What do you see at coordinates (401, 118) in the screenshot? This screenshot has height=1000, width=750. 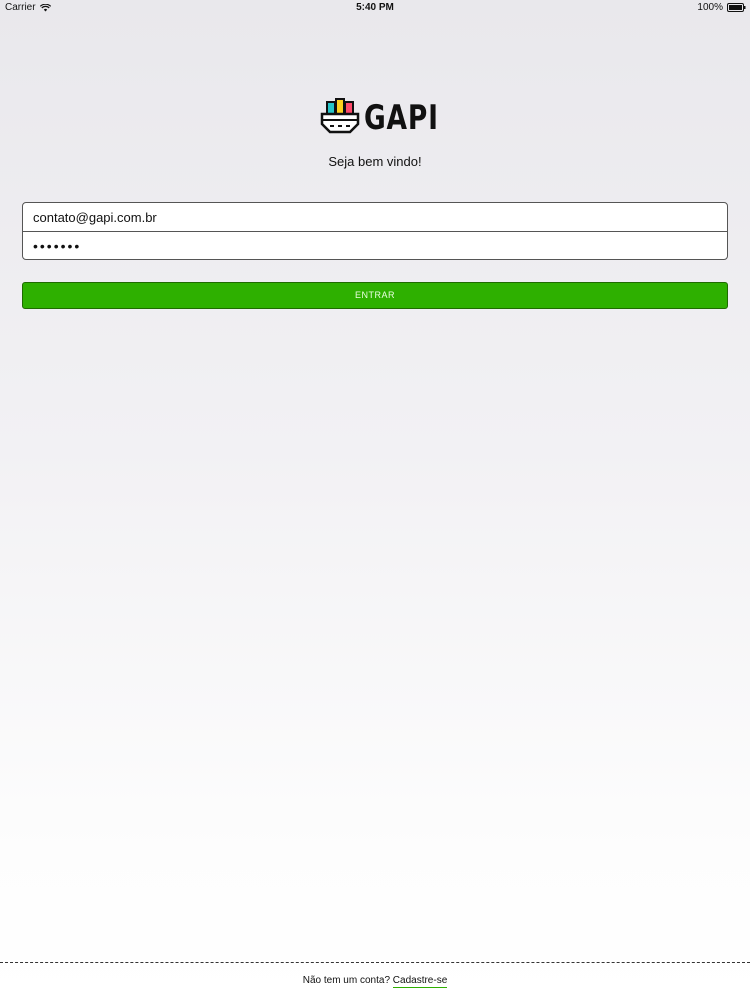 I see `logo-wordmark: GAPI` at bounding box center [401, 118].